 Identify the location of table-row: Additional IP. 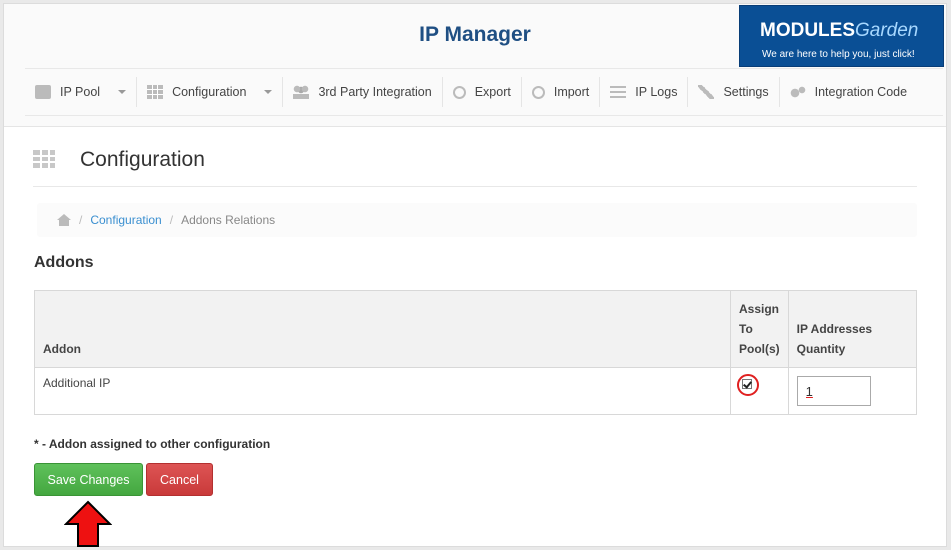
(476, 391).